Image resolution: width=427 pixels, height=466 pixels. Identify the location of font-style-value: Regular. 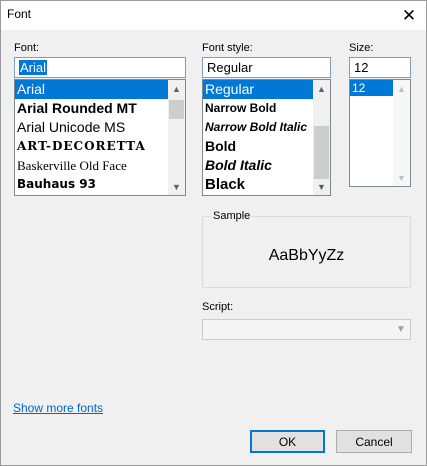
(230, 67).